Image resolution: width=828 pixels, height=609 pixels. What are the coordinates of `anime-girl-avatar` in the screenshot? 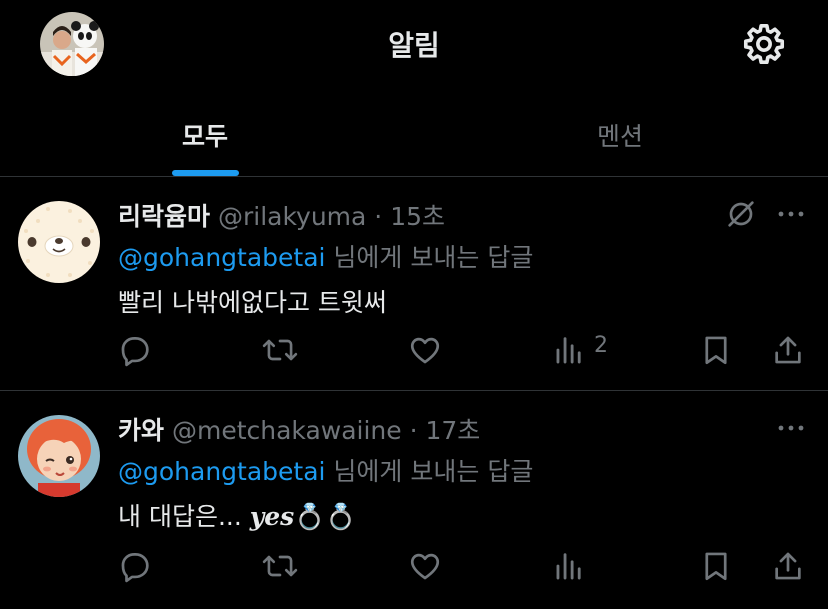 It's located at (59, 456).